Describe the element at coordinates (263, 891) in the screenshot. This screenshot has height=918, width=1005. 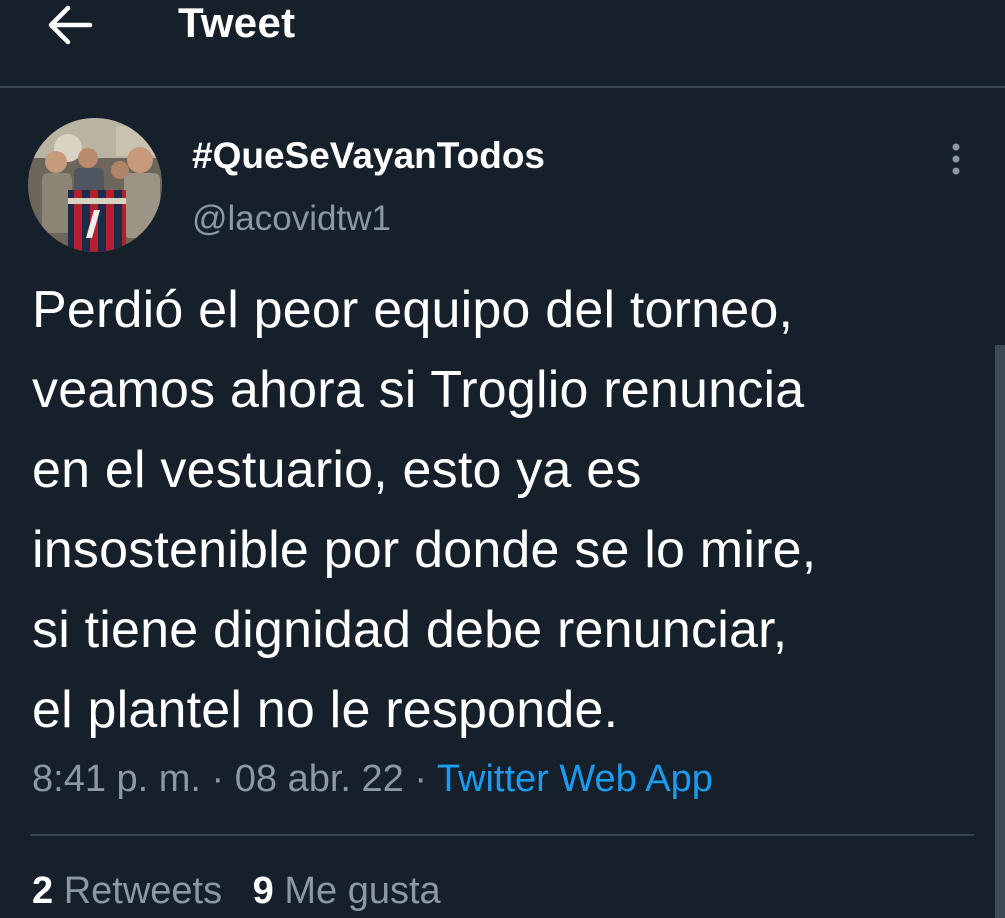
I see `likes-count: 9` at that location.